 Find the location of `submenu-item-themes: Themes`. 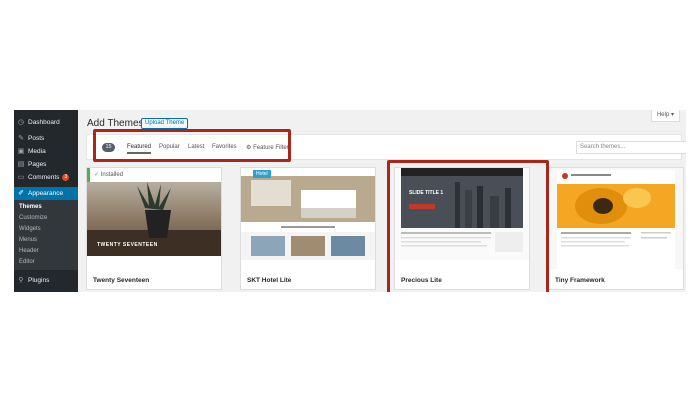

submenu-item-themes: Themes is located at coordinates (46, 207).